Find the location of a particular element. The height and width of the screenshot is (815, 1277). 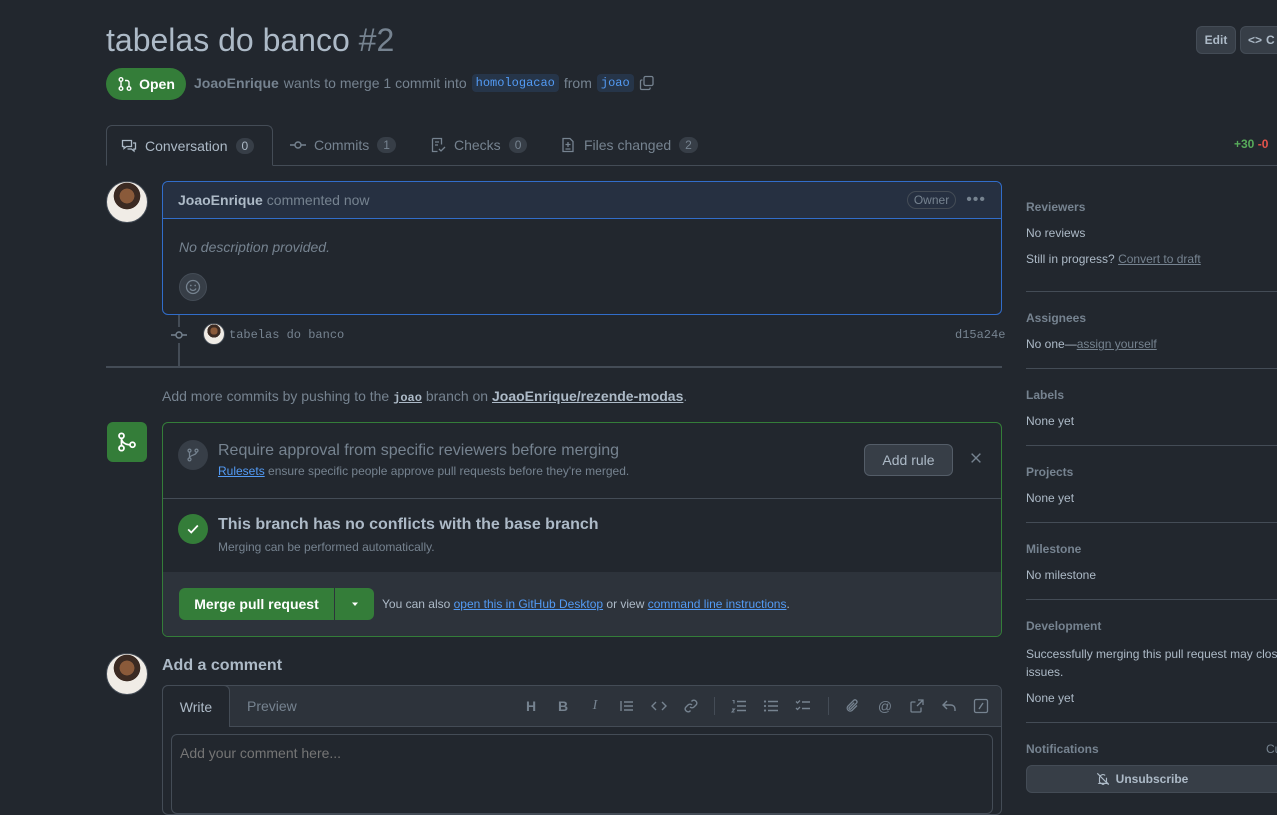

from-text: from is located at coordinates (577, 83).